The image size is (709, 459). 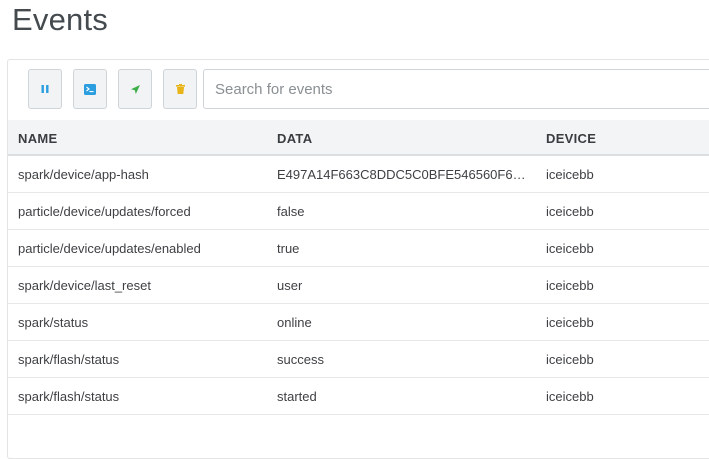 What do you see at coordinates (291, 211) in the screenshot?
I see `event-data: false` at bounding box center [291, 211].